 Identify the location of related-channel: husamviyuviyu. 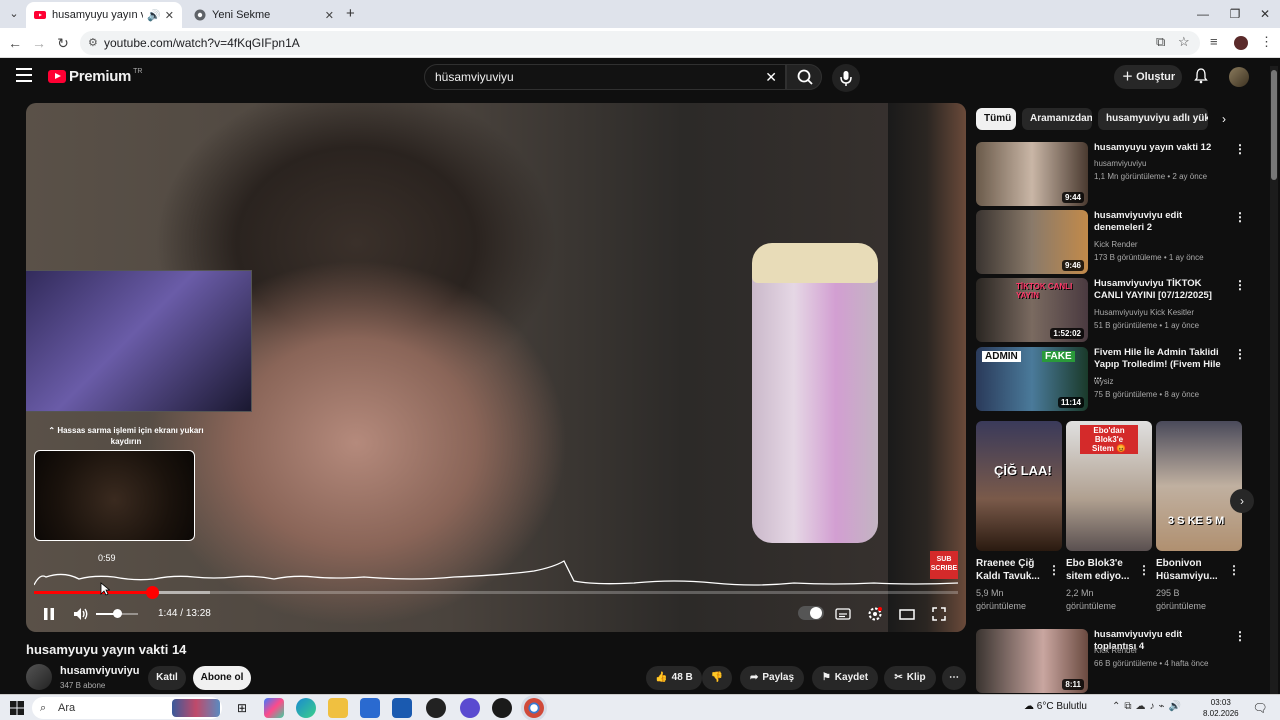
(1164, 163).